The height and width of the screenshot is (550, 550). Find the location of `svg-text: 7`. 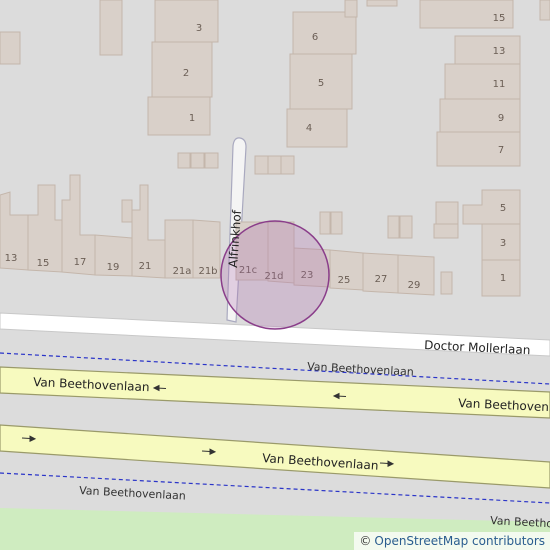

svg-text: 7 is located at coordinates (501, 150).